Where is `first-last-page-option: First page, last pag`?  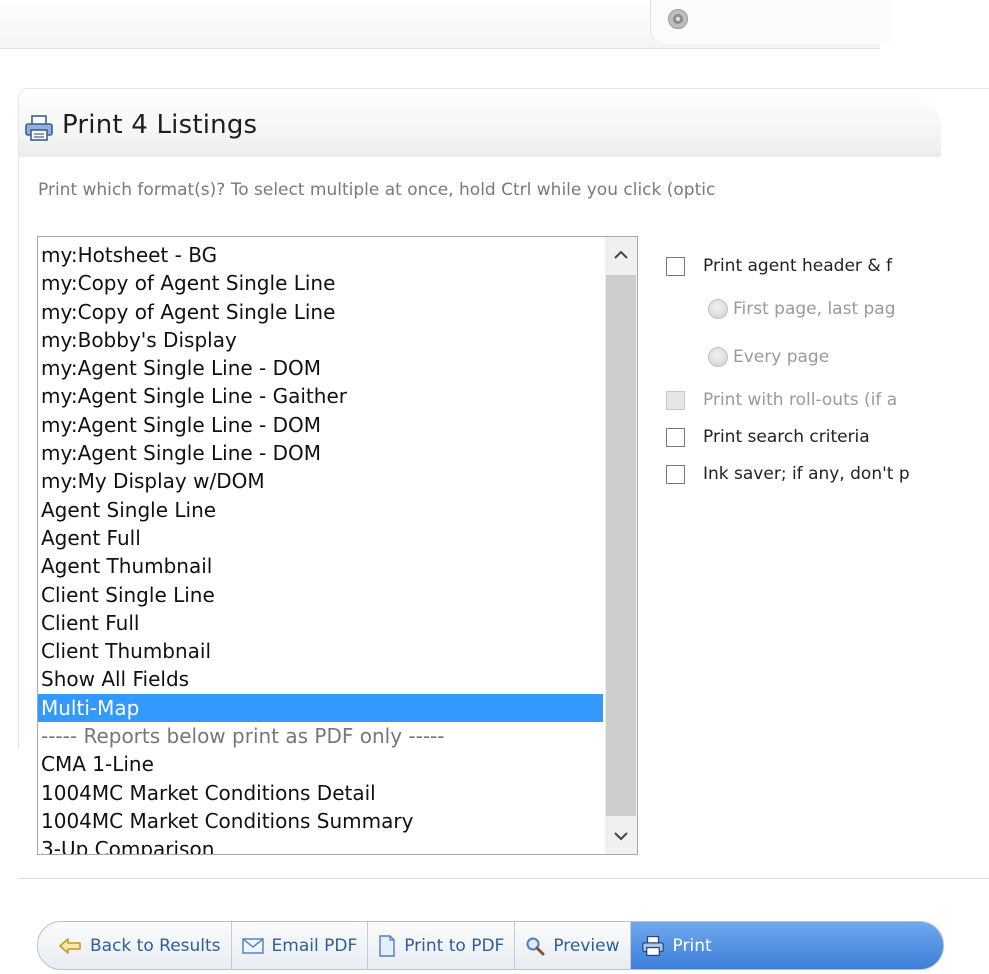 first-last-page-option: First page, last pag is located at coordinates (802, 309).